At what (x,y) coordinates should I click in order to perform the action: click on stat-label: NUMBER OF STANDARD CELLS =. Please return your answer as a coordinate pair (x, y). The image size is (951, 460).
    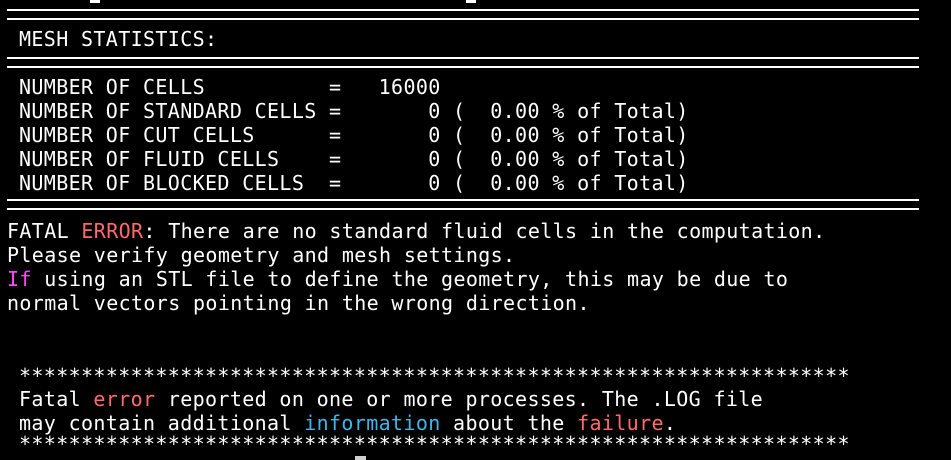
    Looking at the image, I should click on (180, 111).